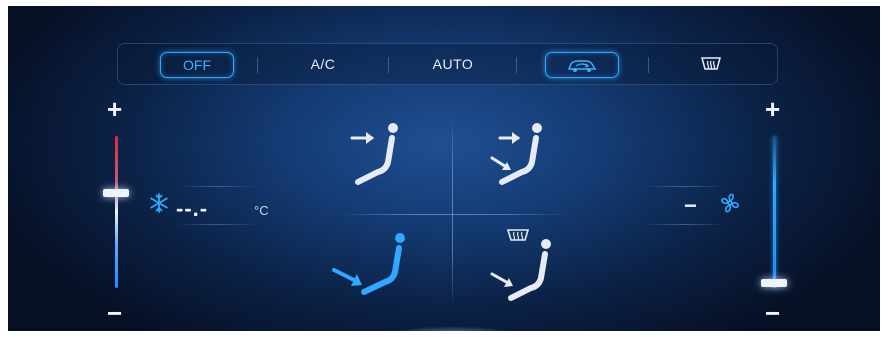 Image resolution: width=888 pixels, height=337 pixels. I want to click on auto-button-label: AUTO, so click(453, 64).